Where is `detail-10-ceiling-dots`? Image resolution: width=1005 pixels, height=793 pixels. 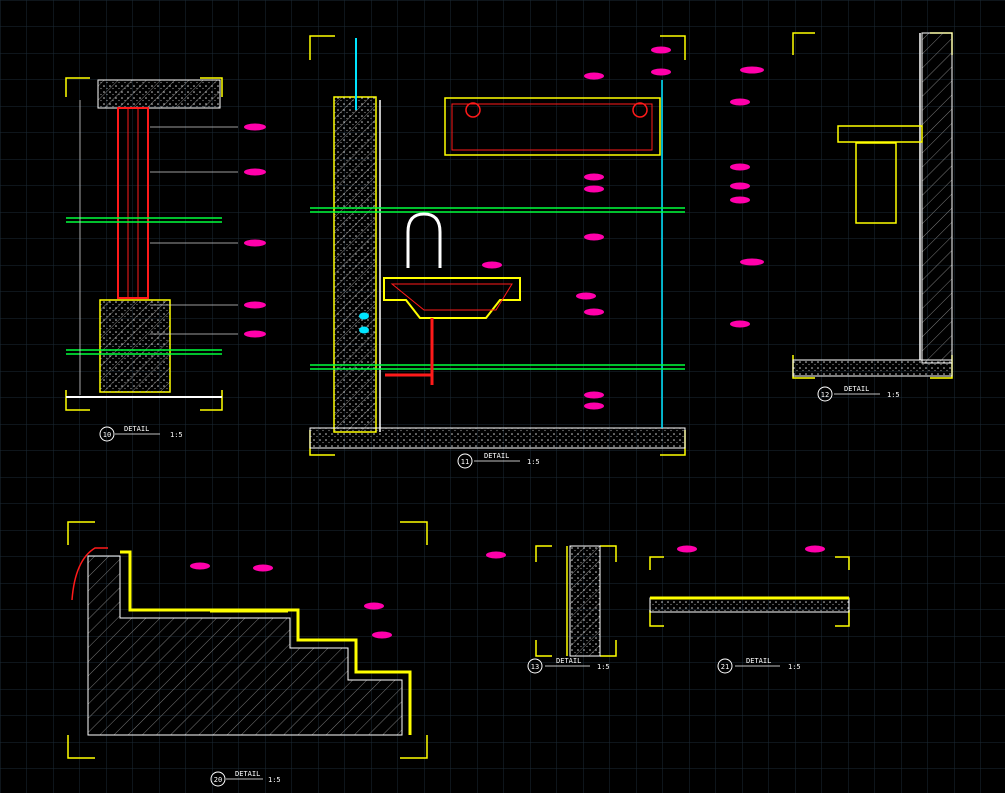 detail-10-ceiling-dots is located at coordinates (159, 94).